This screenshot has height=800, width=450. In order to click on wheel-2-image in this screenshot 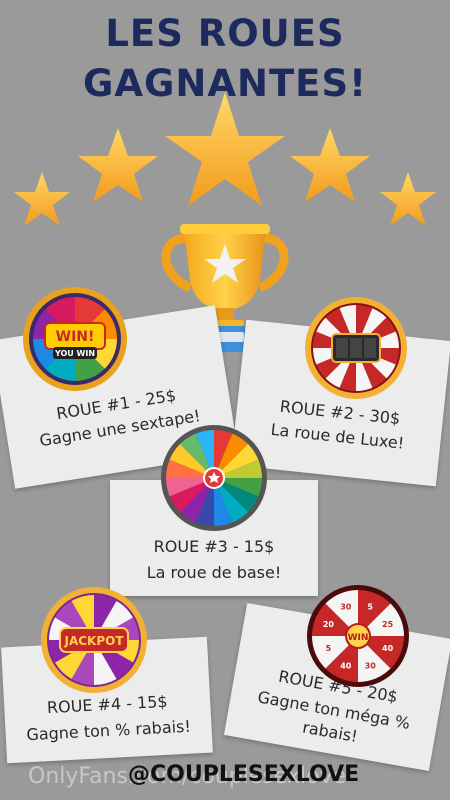, I will do `click(356, 348)`.